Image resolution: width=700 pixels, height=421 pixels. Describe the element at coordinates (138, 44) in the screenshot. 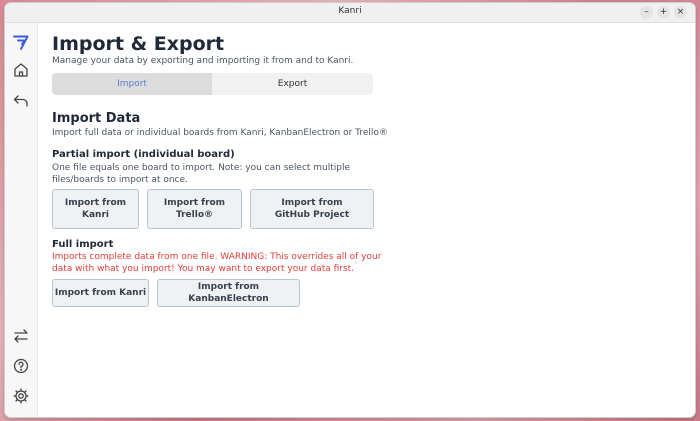

I see `page-title: Import & Export` at that location.